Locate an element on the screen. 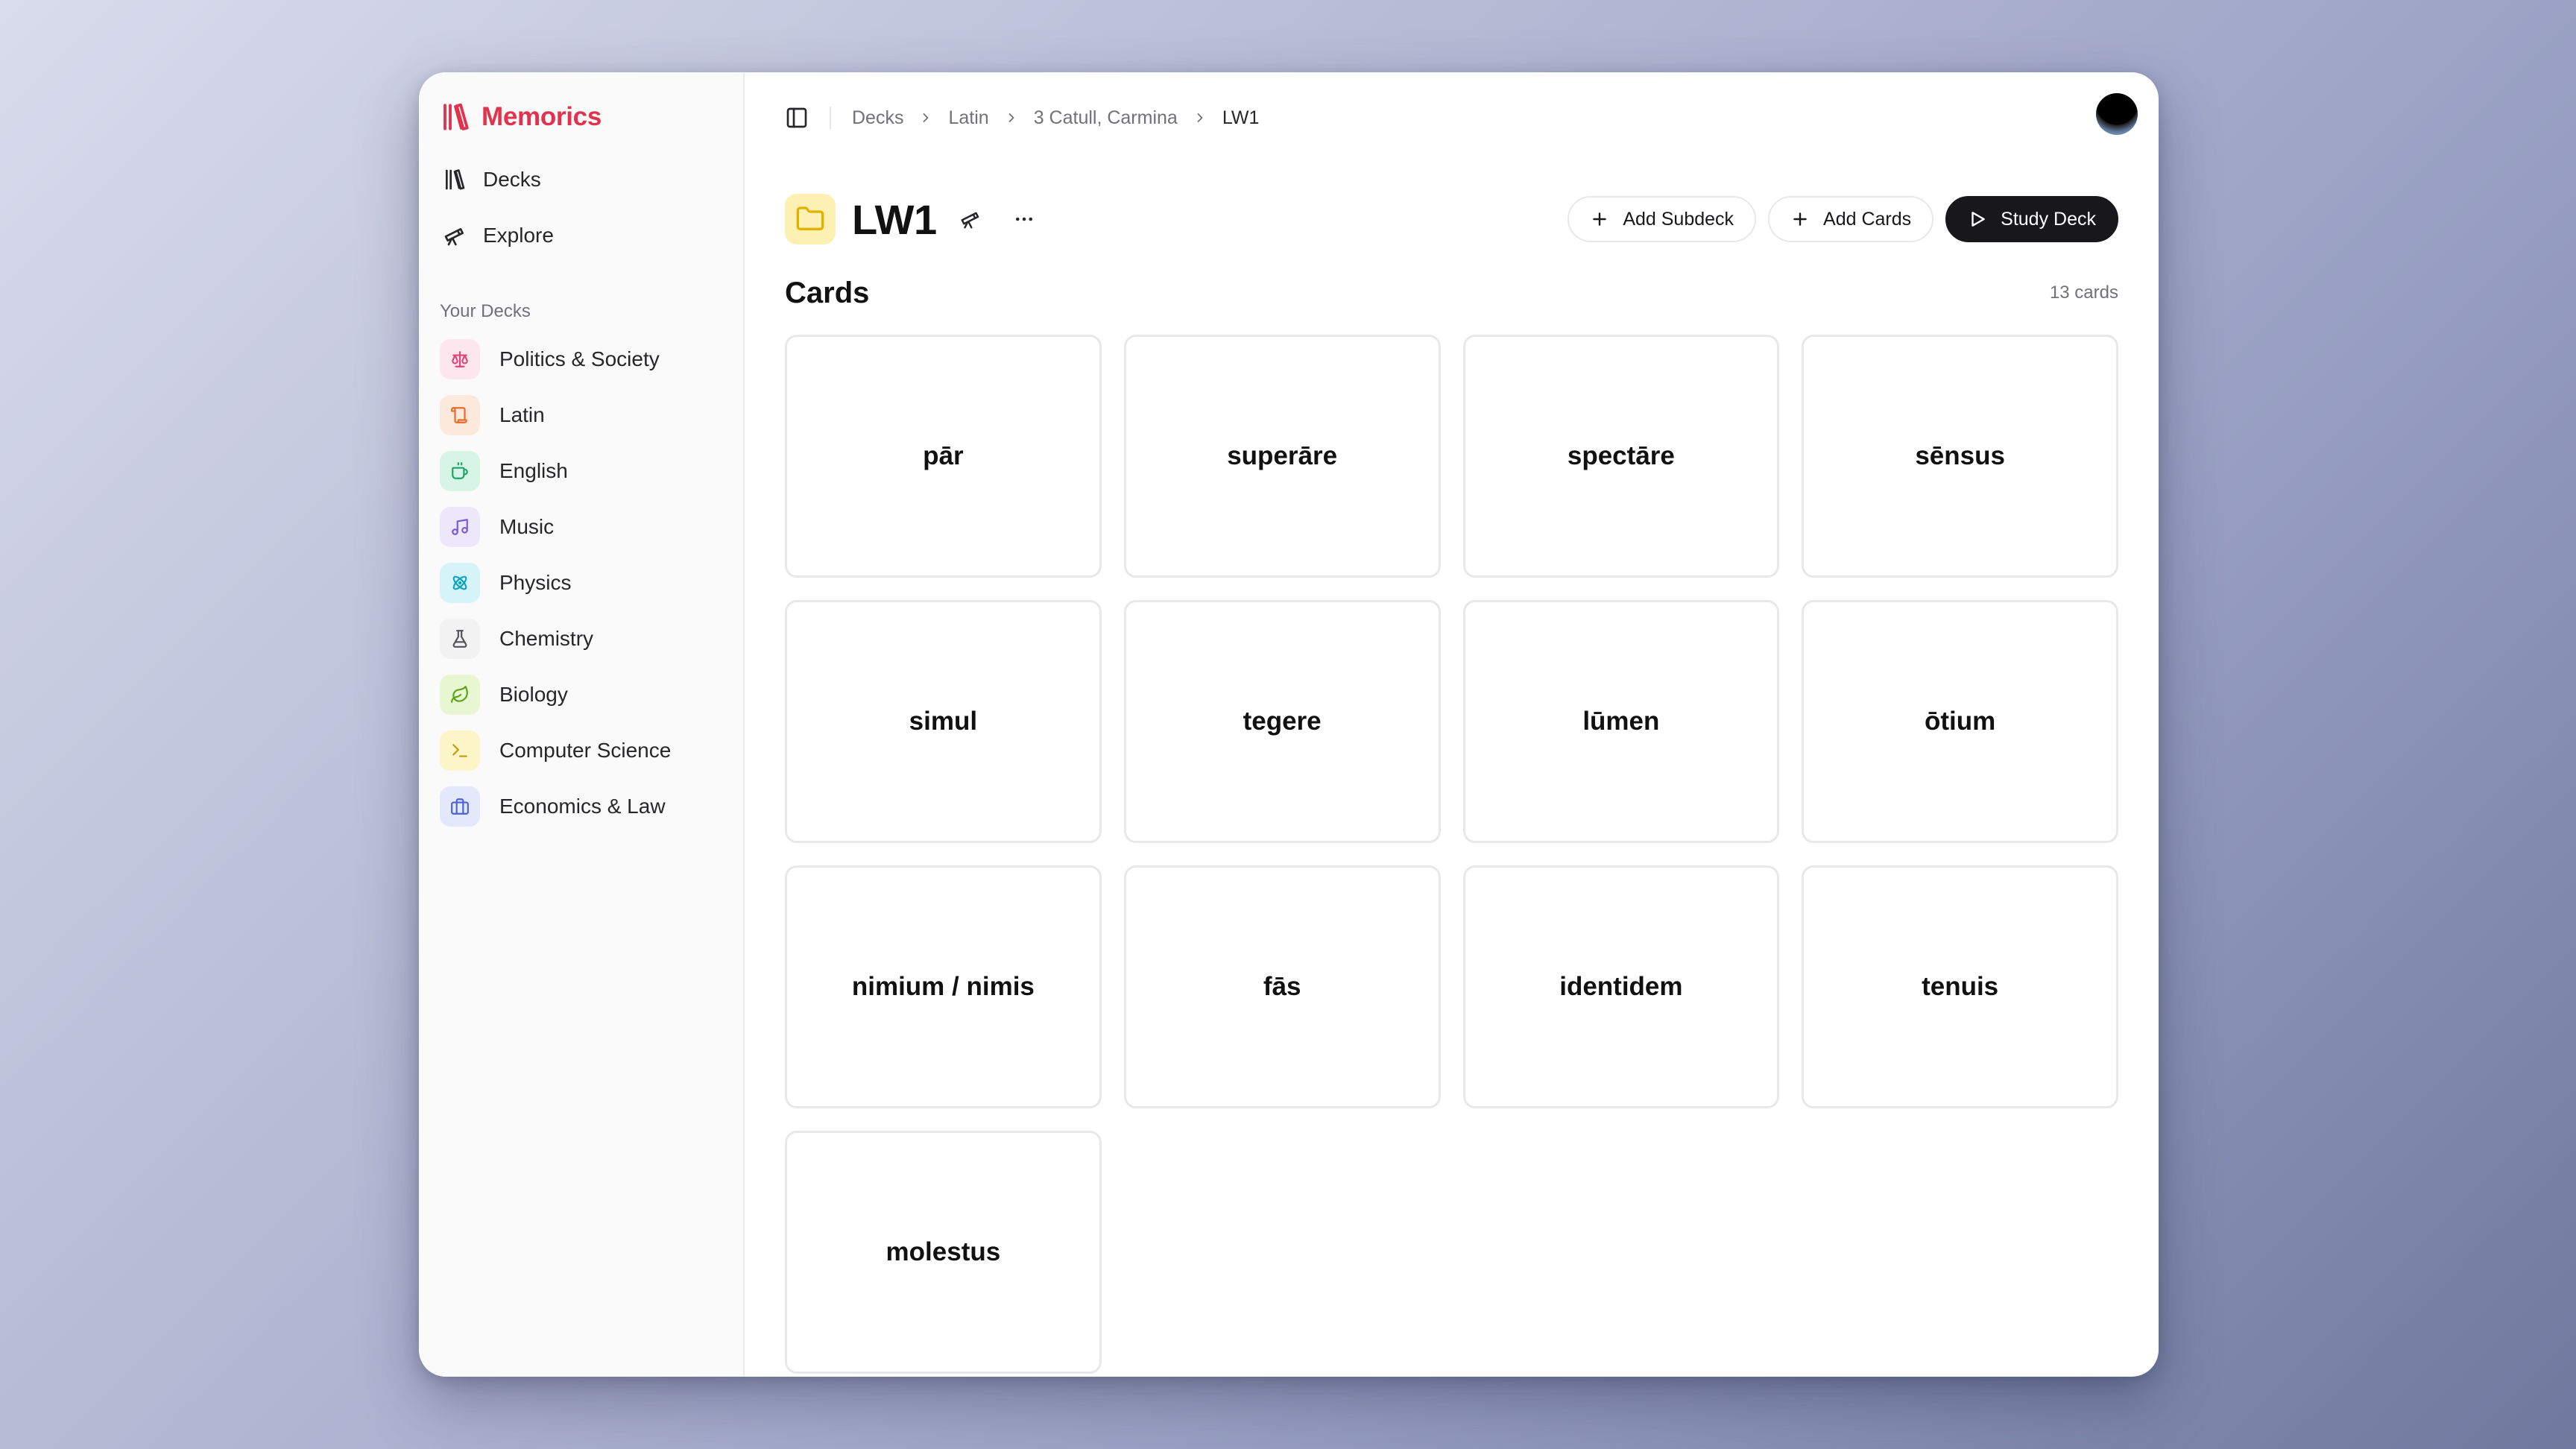 The width and height of the screenshot is (2576, 1449). sidebar-deck-english: English is located at coordinates (581, 471).